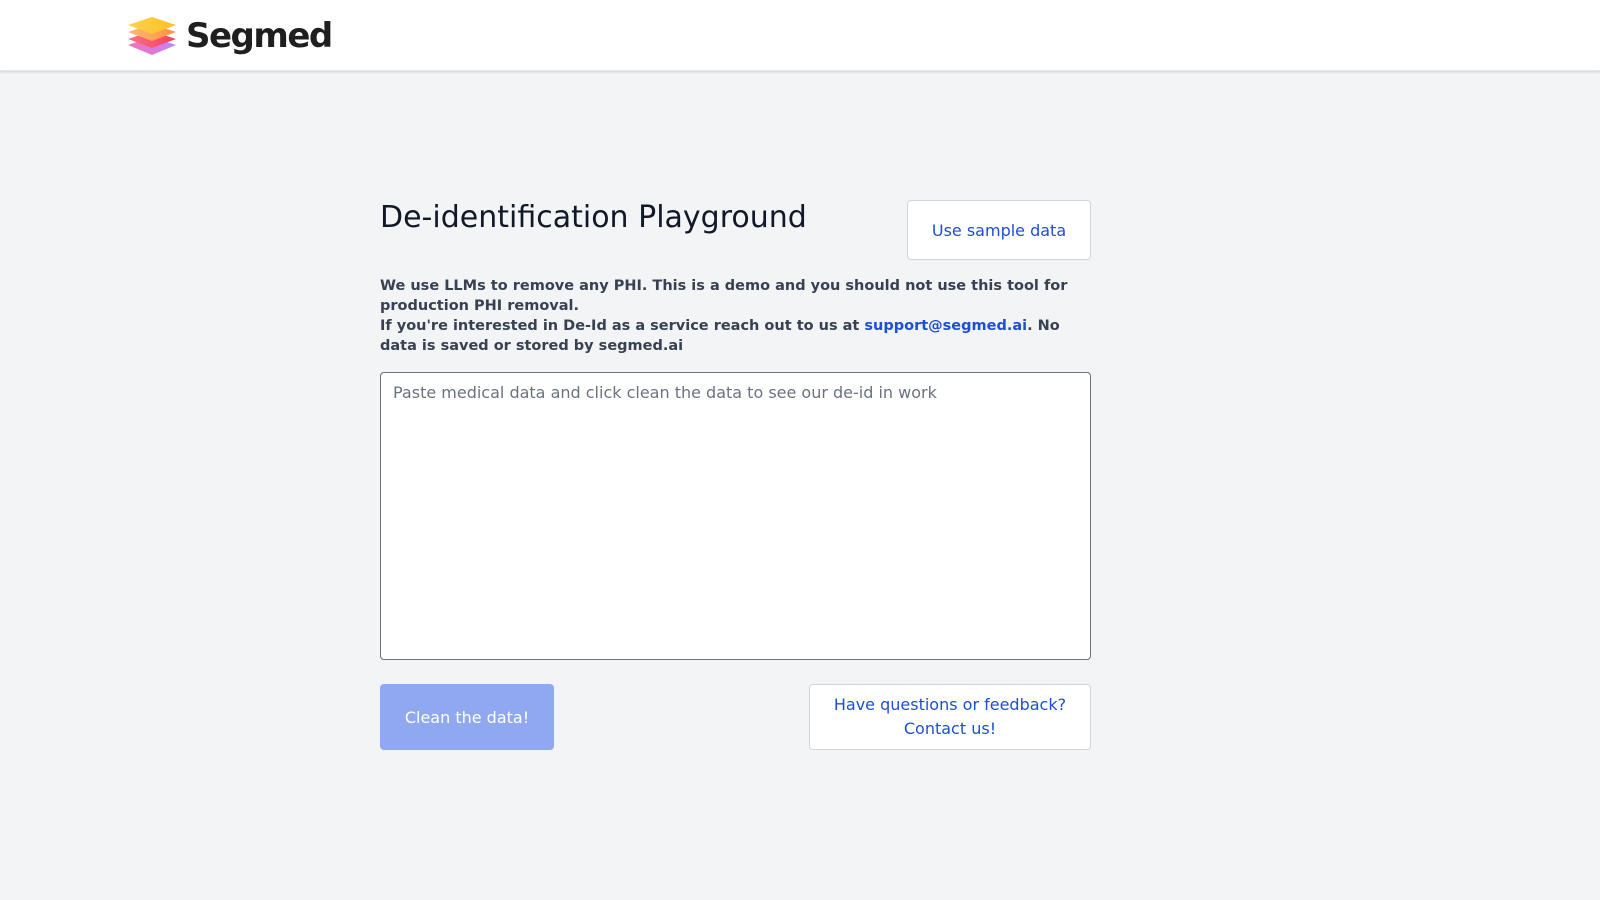 Image resolution: width=1600 pixels, height=900 pixels. What do you see at coordinates (593, 217) in the screenshot?
I see `page-title: De-identification Playground` at bounding box center [593, 217].